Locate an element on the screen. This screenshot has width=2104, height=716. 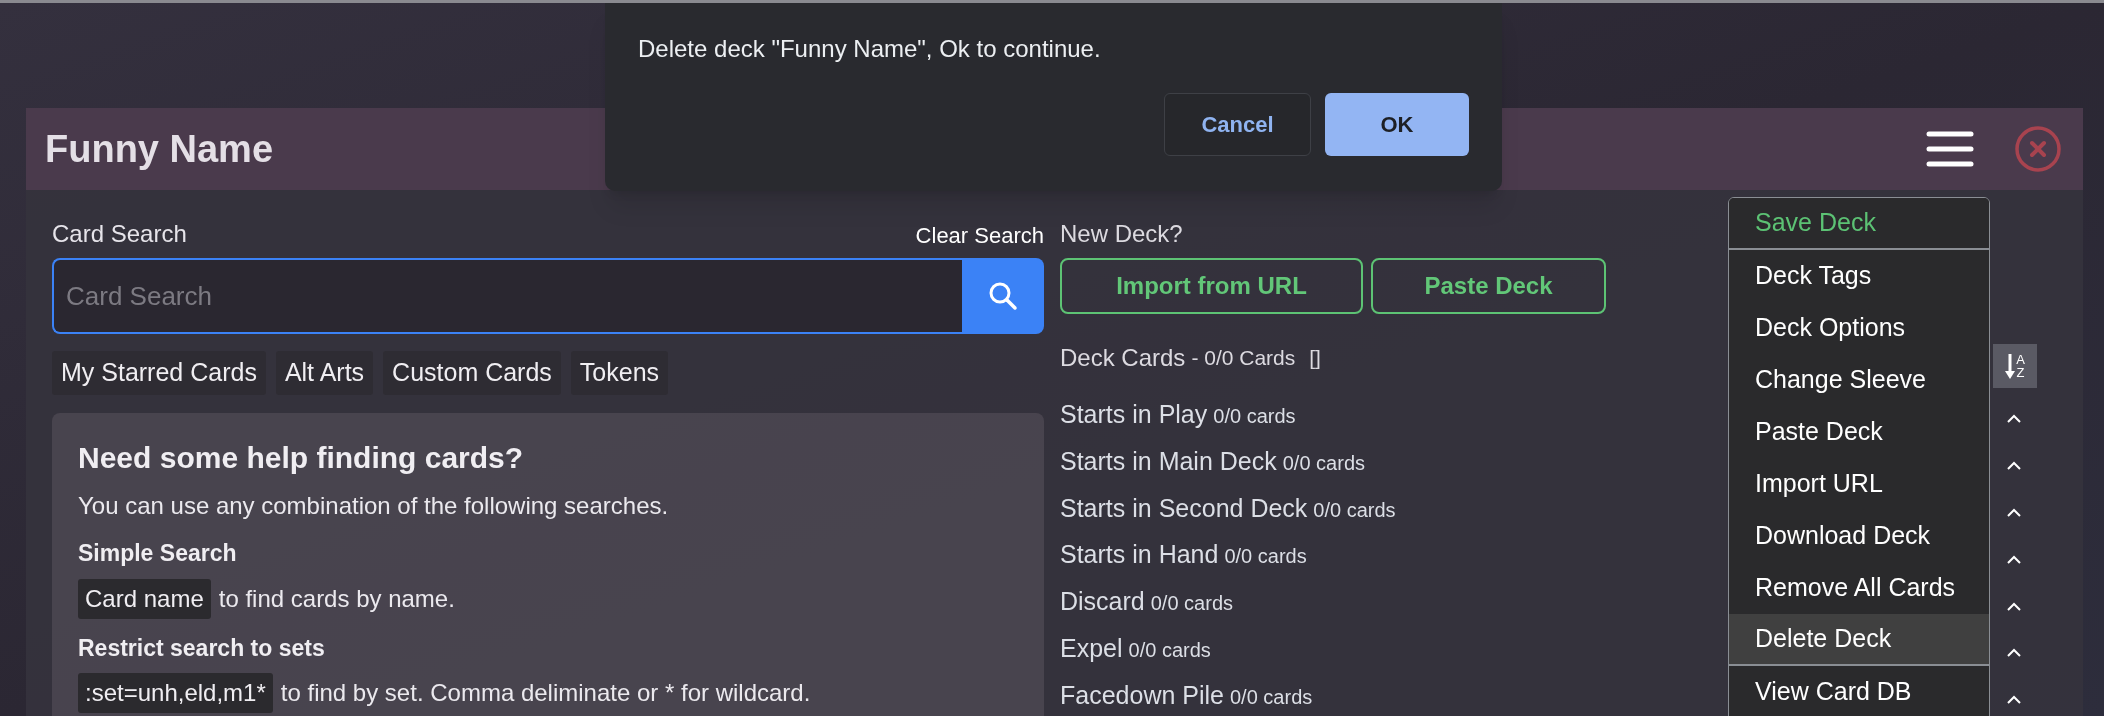
clear-search-link: Clear Search is located at coordinates (979, 235).